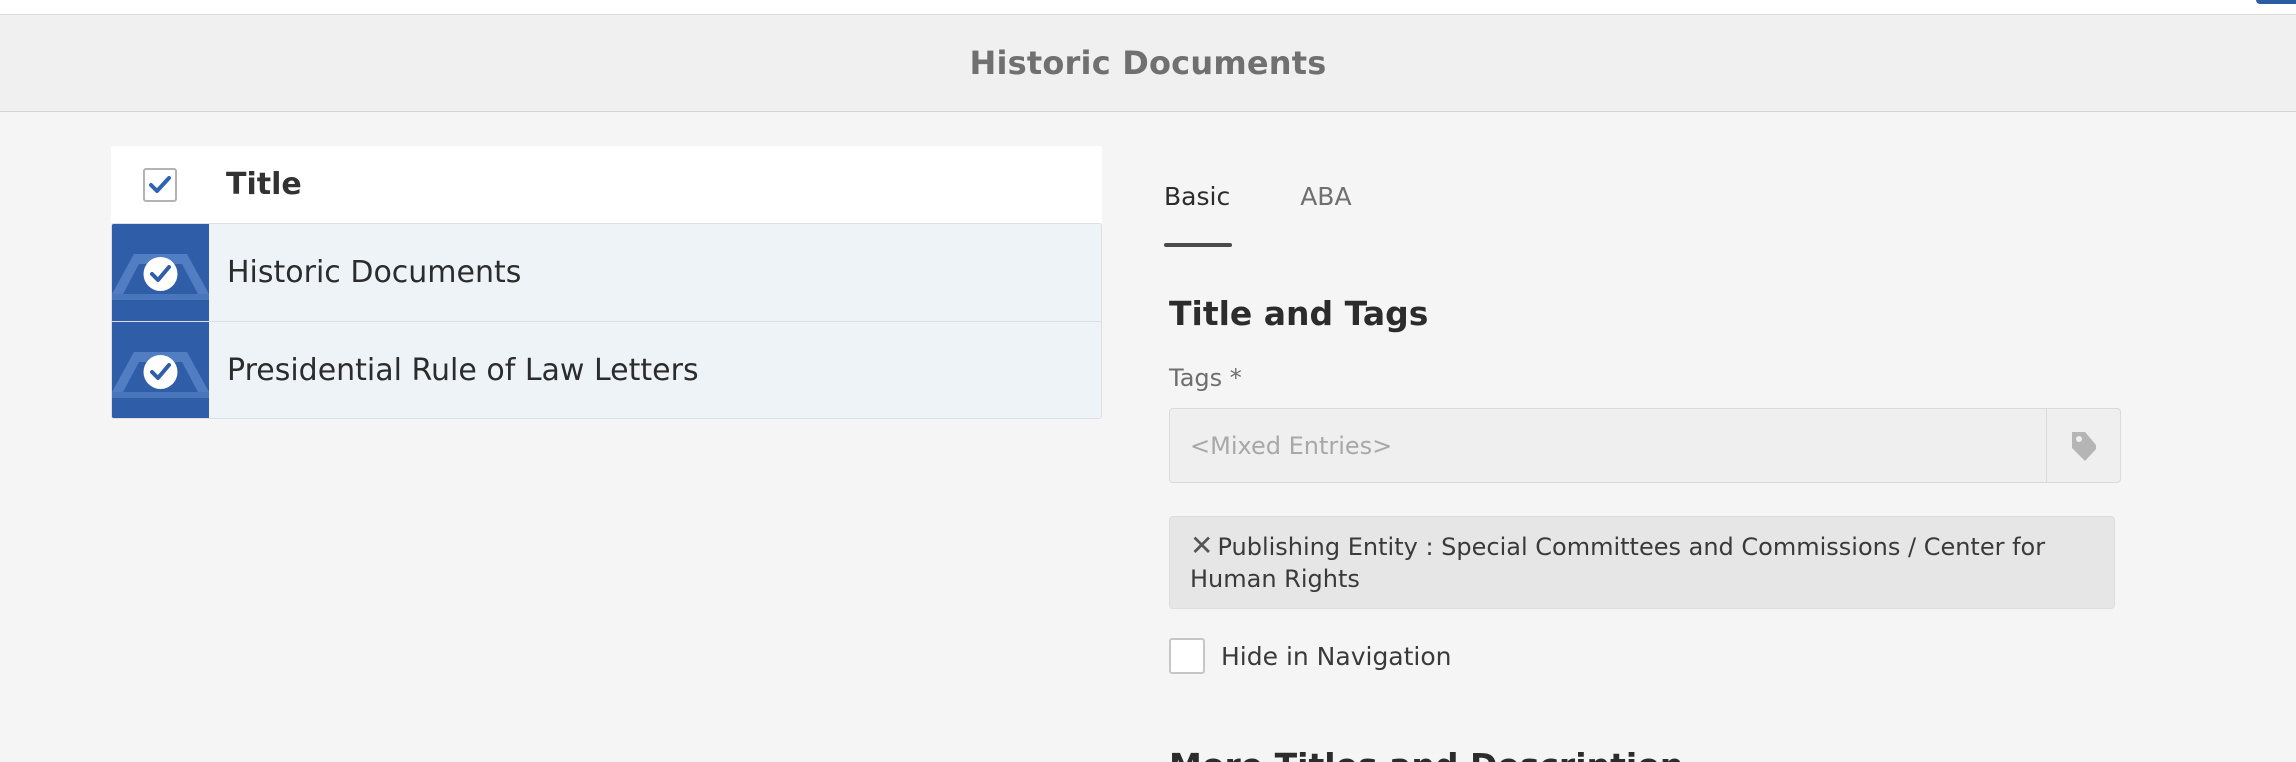  What do you see at coordinates (1325, 196) in the screenshot?
I see `tab-aba: ABA` at bounding box center [1325, 196].